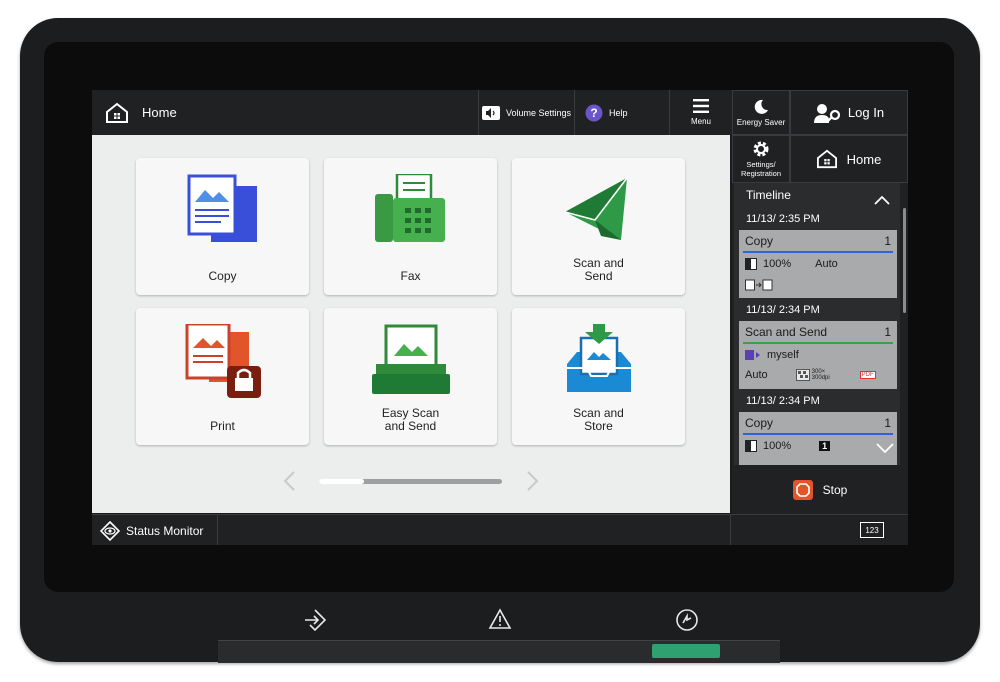 Image resolution: width=1000 pixels, height=682 pixels. Describe the element at coordinates (596, 208) in the screenshot. I see `paper-plane-icon` at that location.